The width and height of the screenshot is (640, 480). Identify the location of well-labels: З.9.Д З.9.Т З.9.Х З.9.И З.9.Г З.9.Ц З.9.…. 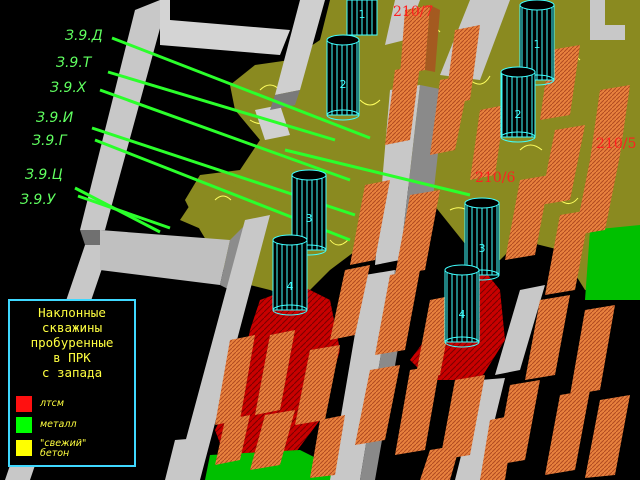
(61, 118).